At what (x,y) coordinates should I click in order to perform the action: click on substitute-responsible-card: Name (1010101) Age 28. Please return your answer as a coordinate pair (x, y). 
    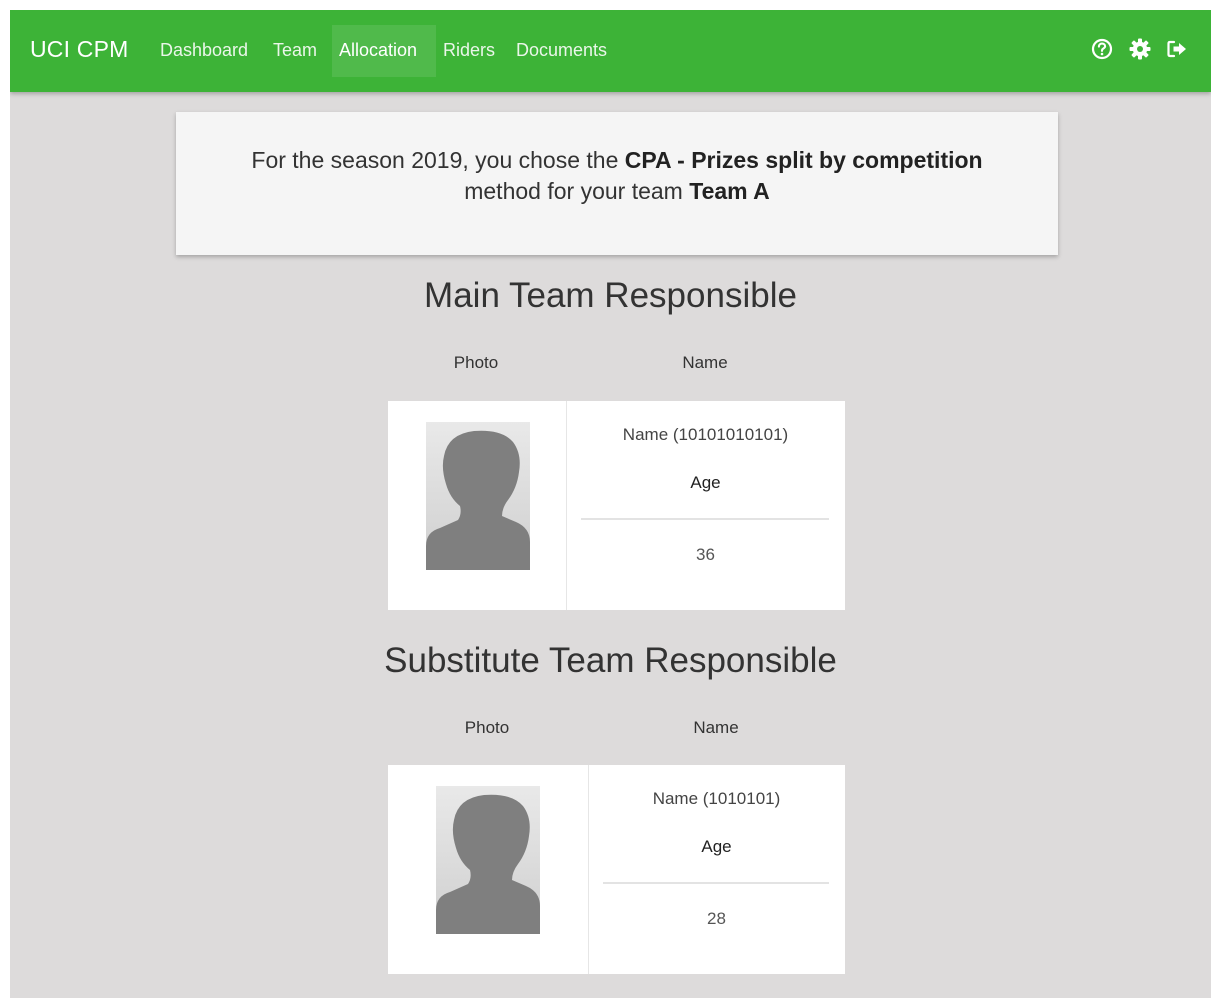
    Looking at the image, I should click on (616, 869).